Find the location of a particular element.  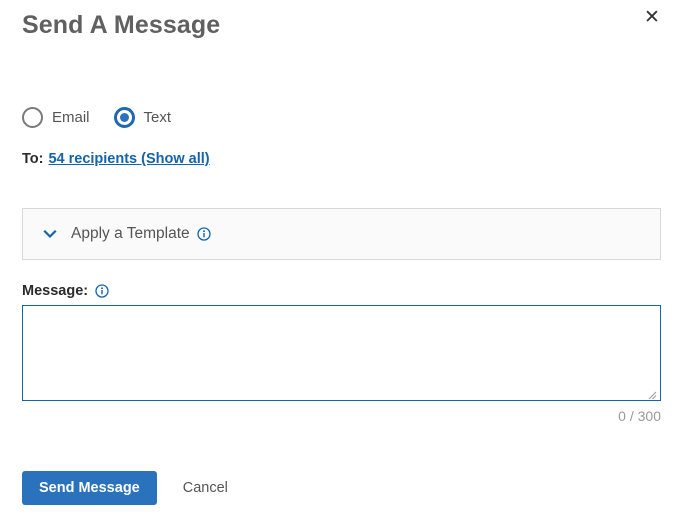

radio-option-text: Text is located at coordinates (142, 117).